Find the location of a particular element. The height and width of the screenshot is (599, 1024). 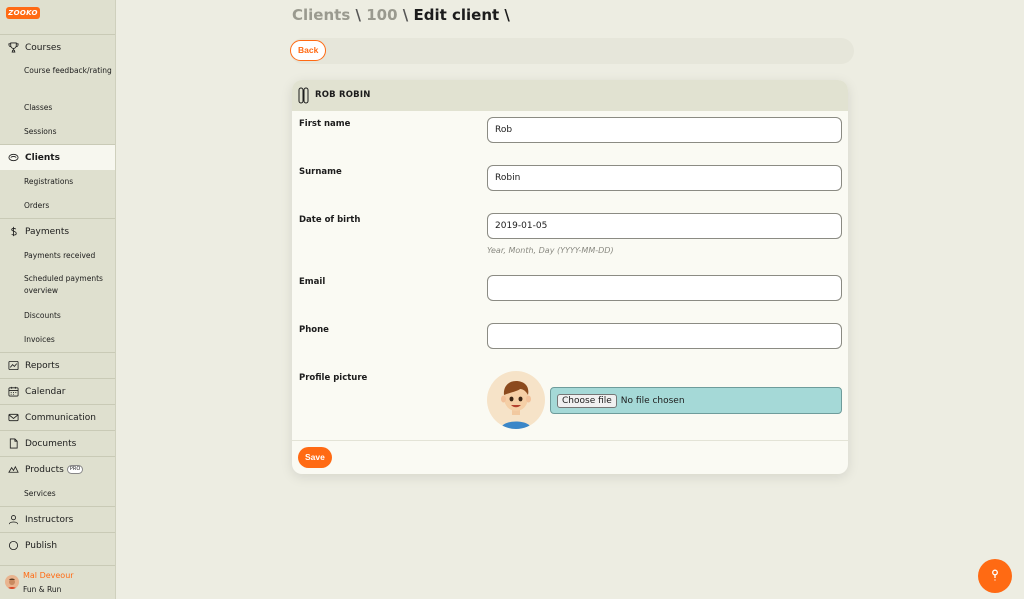

user-name: Mal Deveour is located at coordinates (48, 575).